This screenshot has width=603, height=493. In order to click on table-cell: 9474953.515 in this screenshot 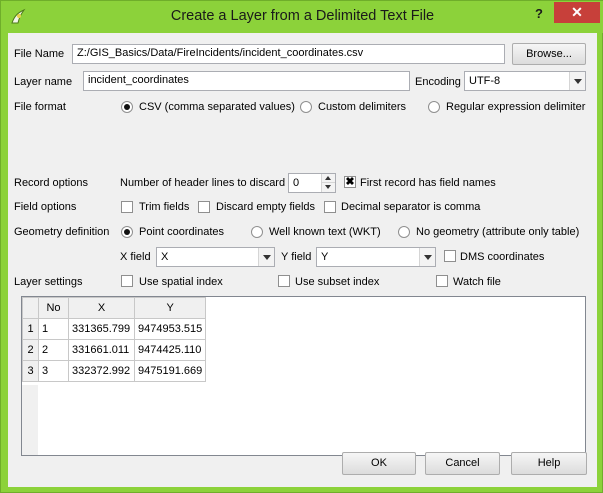, I will do `click(170, 329)`.